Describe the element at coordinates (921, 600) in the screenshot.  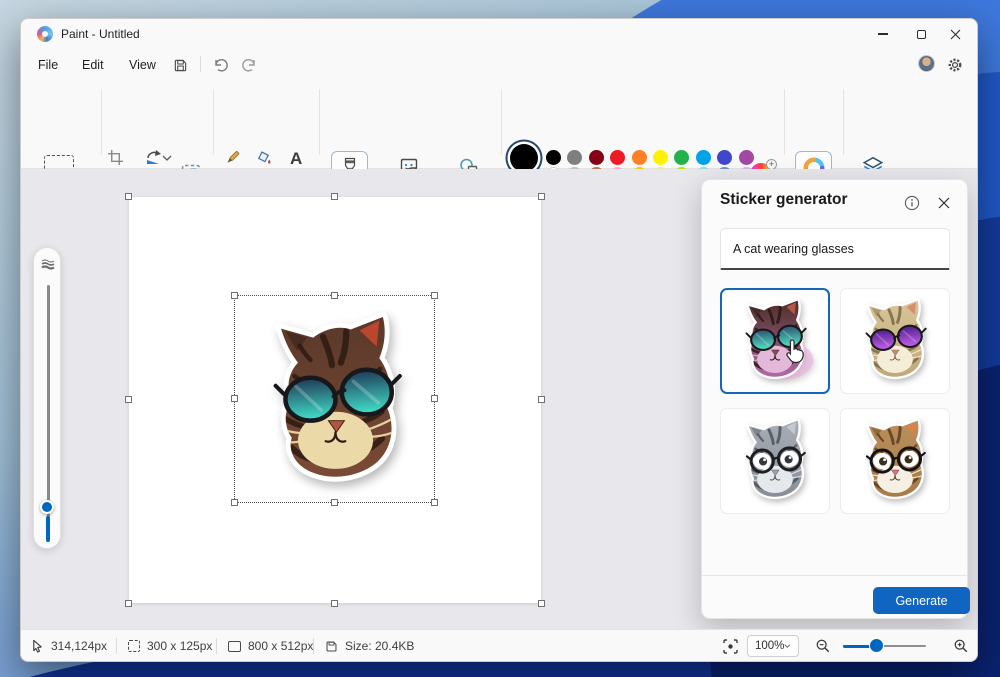
I see `generate-button: Generate` at that location.